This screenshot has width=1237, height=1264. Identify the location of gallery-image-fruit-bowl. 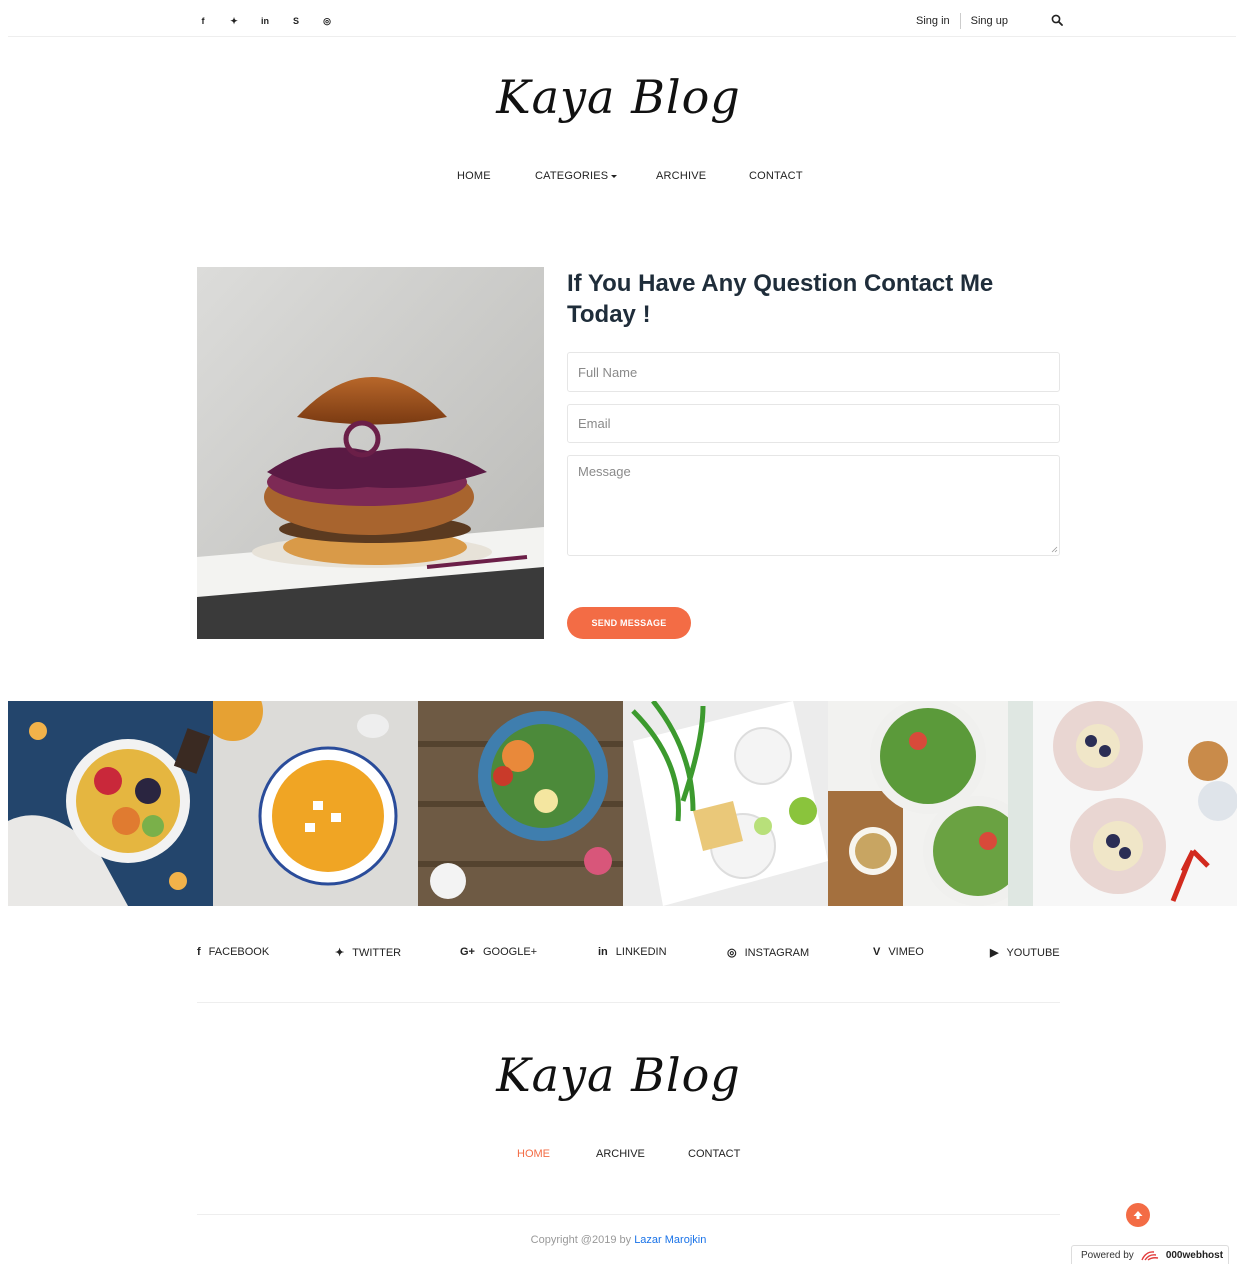
(110, 803).